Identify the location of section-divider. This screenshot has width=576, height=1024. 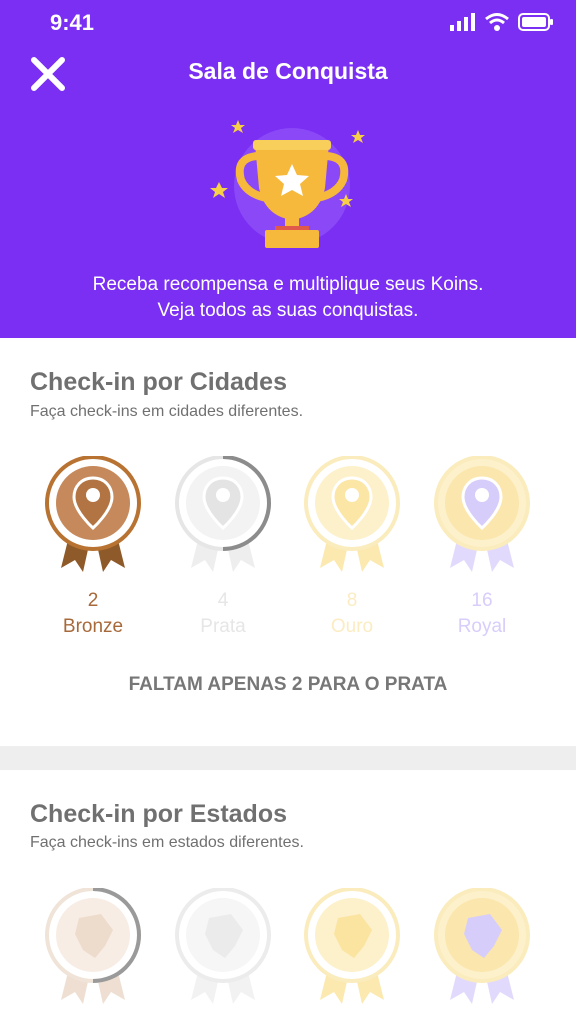
(288, 758).